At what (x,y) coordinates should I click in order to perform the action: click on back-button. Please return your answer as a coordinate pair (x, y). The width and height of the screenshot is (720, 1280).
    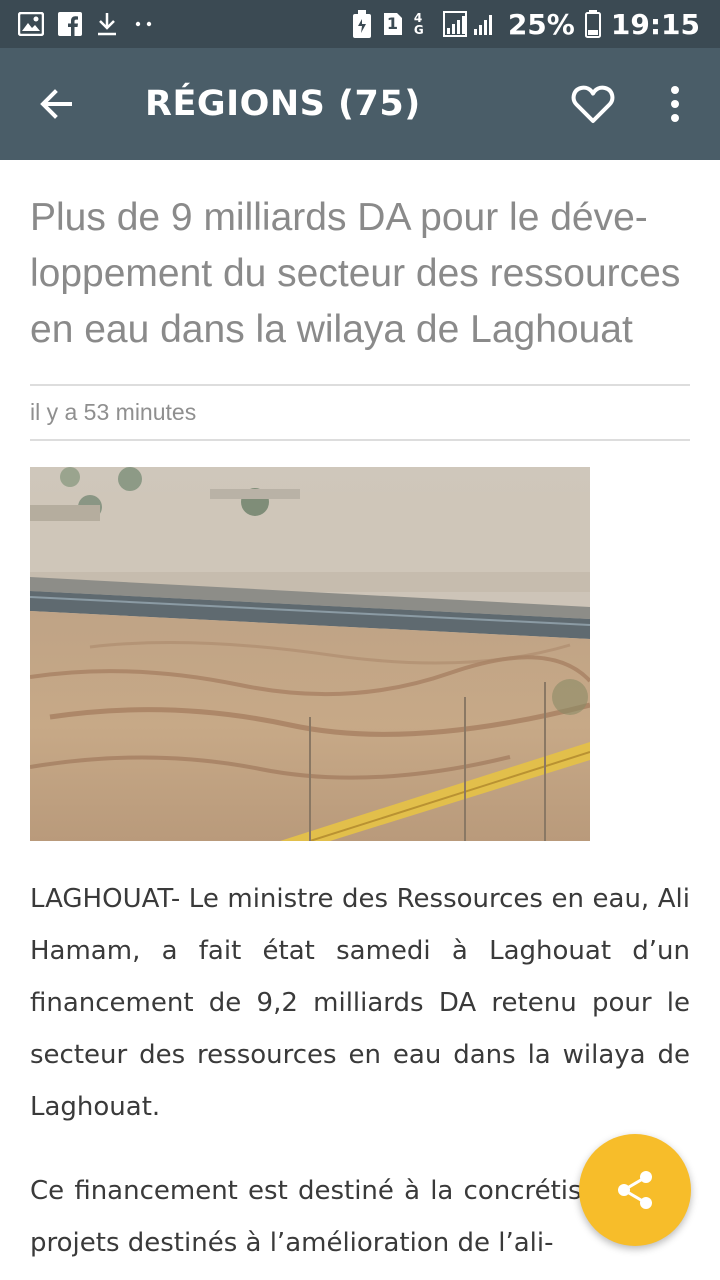
    Looking at the image, I should click on (56, 104).